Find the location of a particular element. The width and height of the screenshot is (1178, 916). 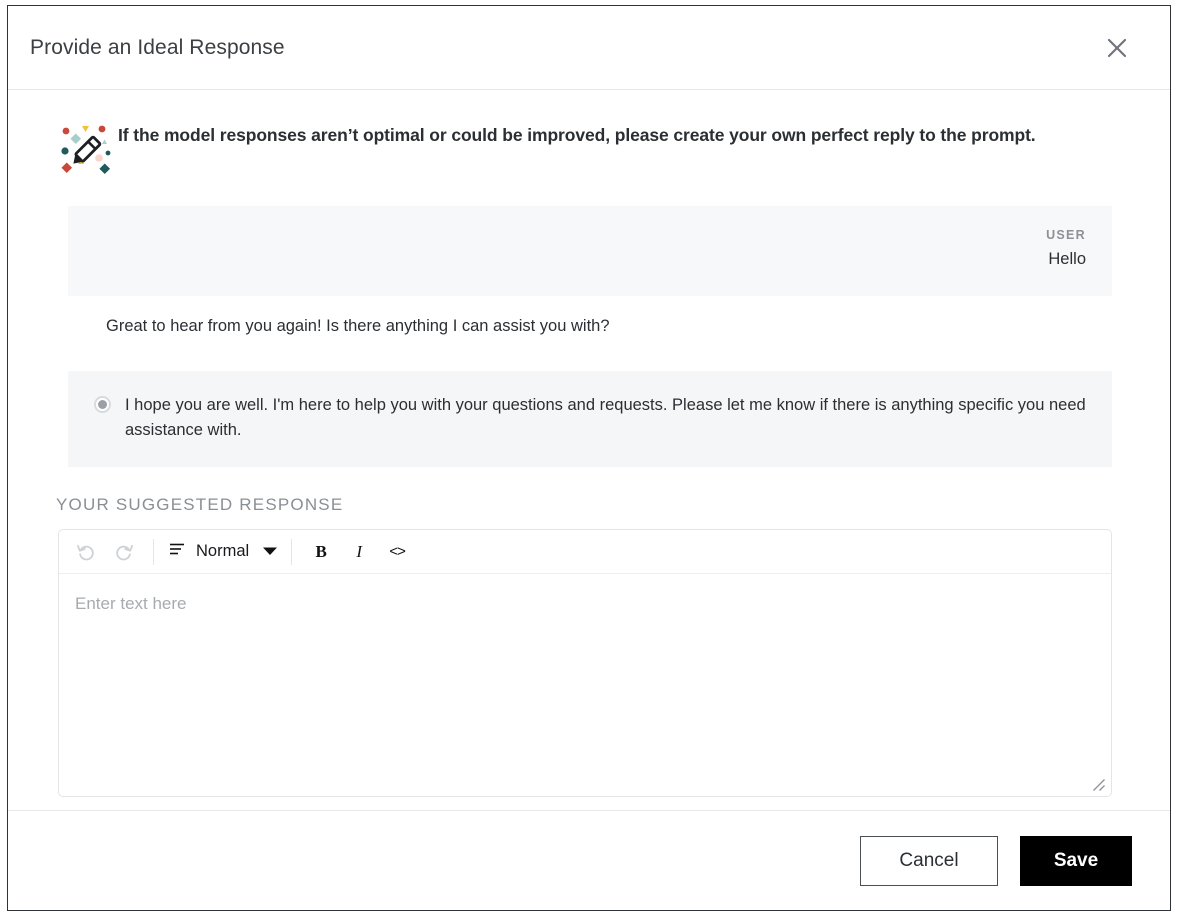

undo-icon is located at coordinates (86, 552).